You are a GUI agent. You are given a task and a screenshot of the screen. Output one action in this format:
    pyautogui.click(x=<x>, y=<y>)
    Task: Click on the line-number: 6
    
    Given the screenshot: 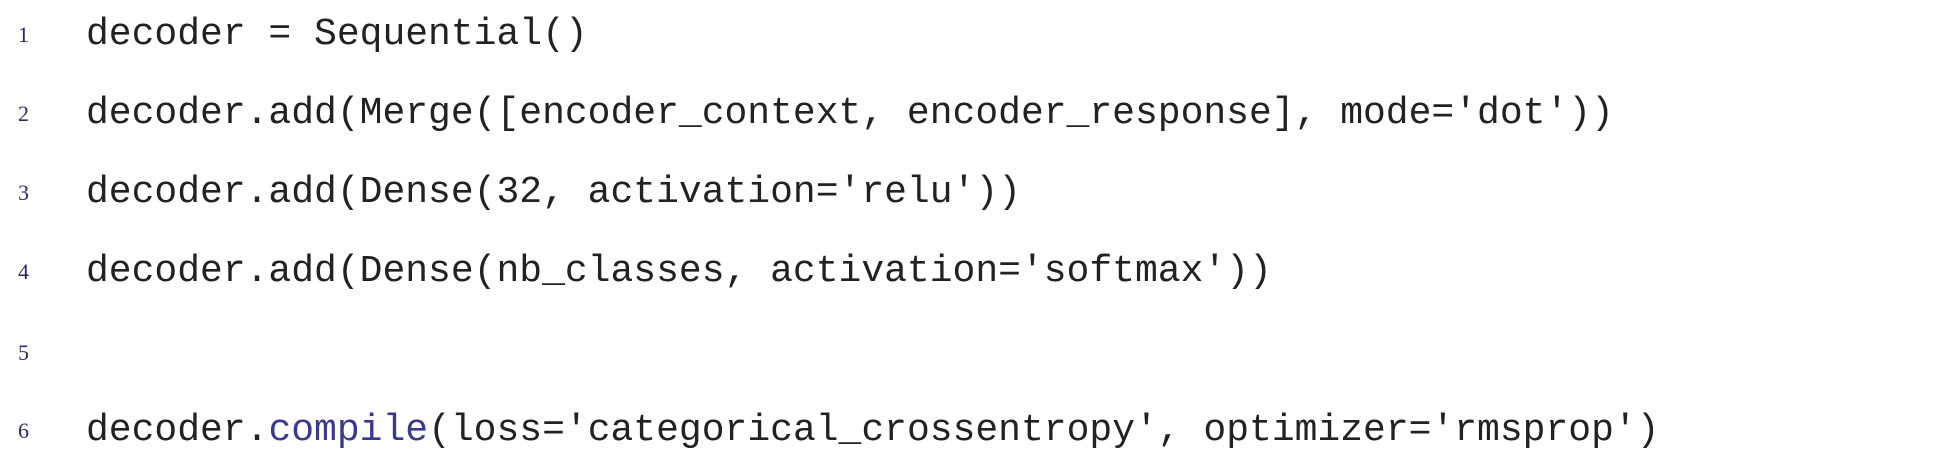 What is the action you would take?
    pyautogui.click(x=23, y=430)
    